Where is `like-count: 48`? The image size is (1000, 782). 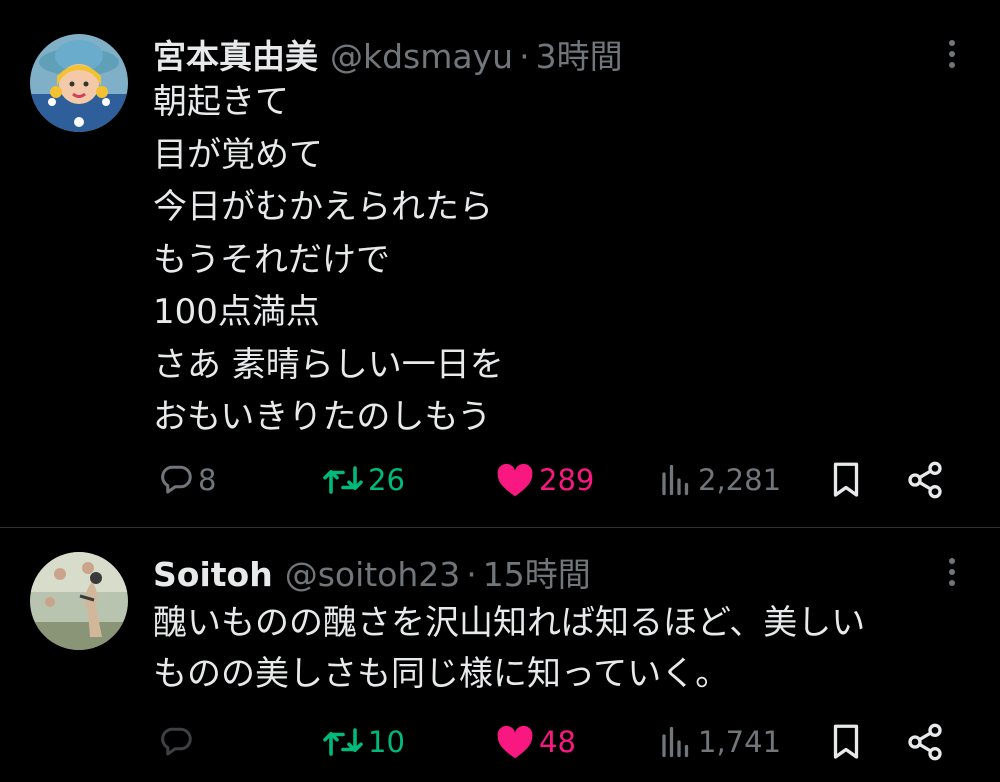
like-count: 48 is located at coordinates (557, 742).